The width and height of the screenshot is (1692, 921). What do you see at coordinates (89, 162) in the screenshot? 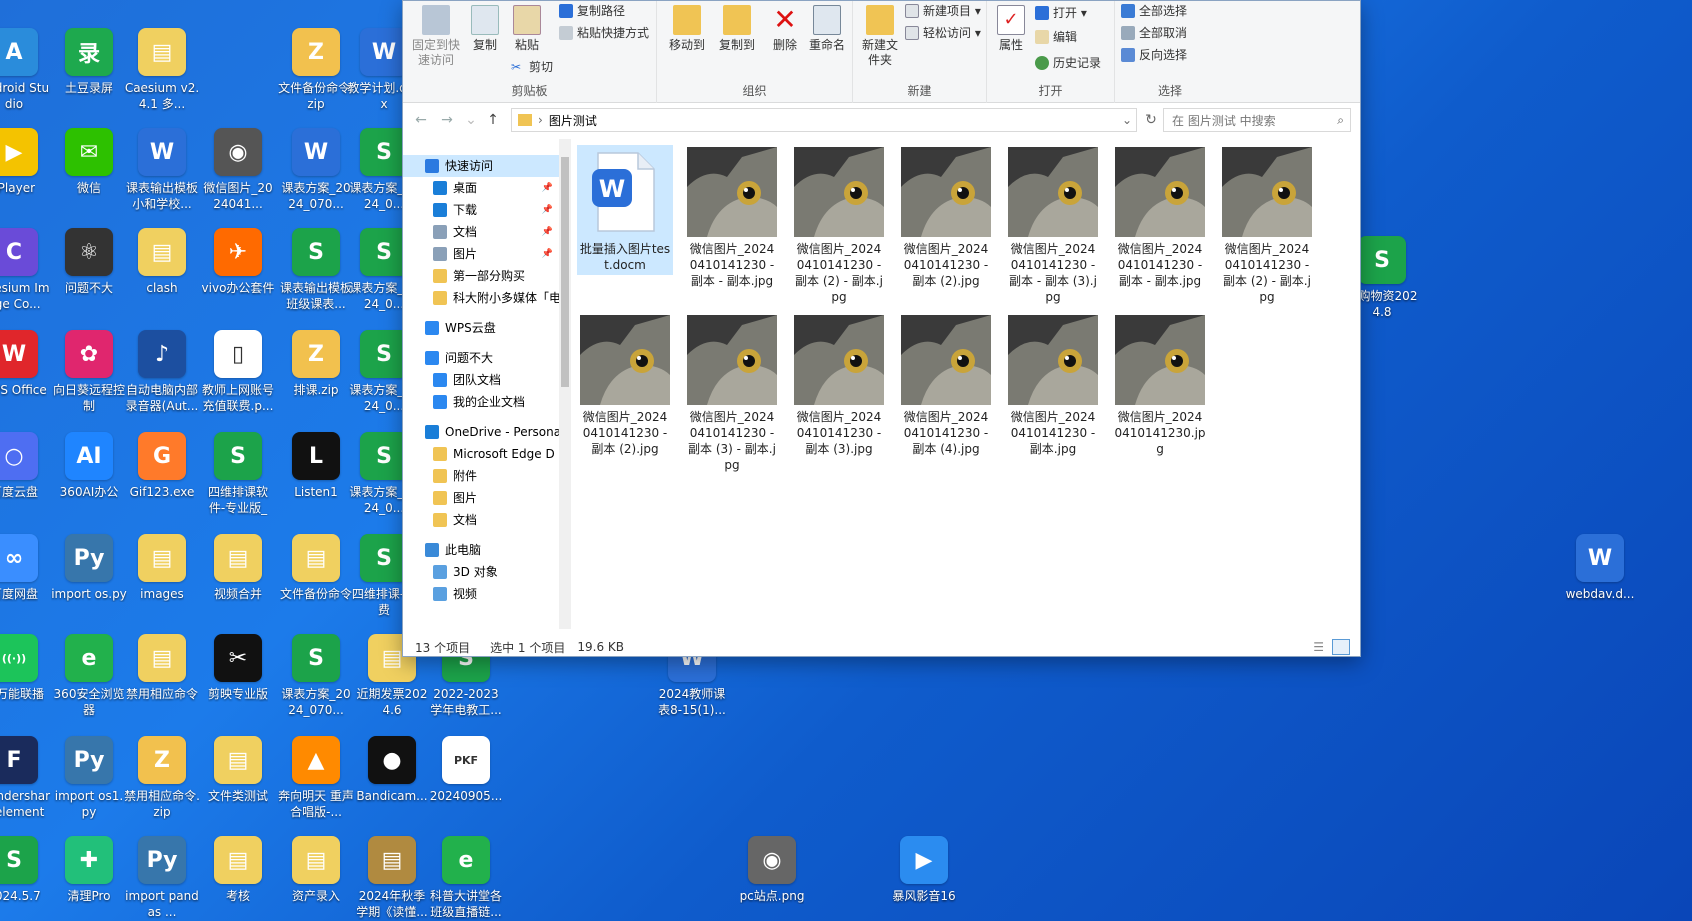
I see `desktop-icon: ✉ 微信` at bounding box center [89, 162].